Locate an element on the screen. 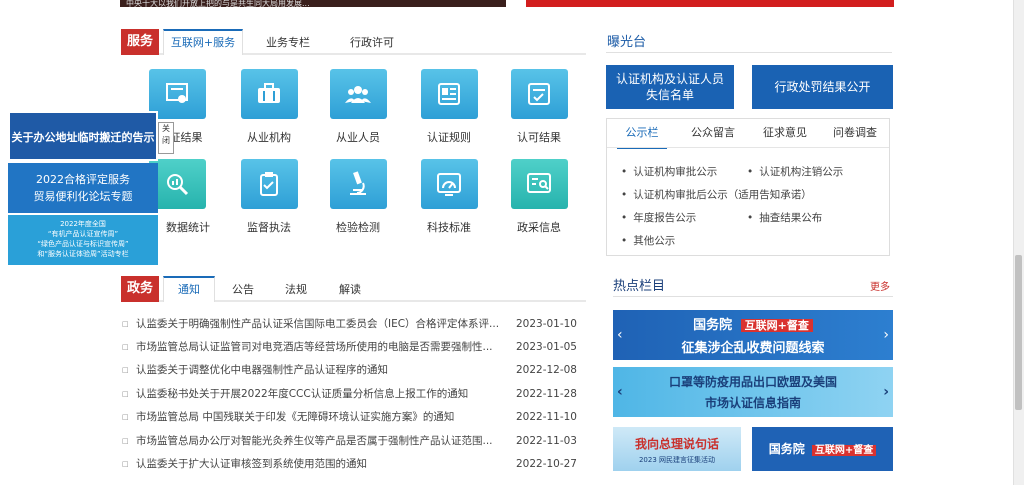 The image size is (1024, 485). service-item-enforcement: 监督执法 is located at coordinates (269, 197).